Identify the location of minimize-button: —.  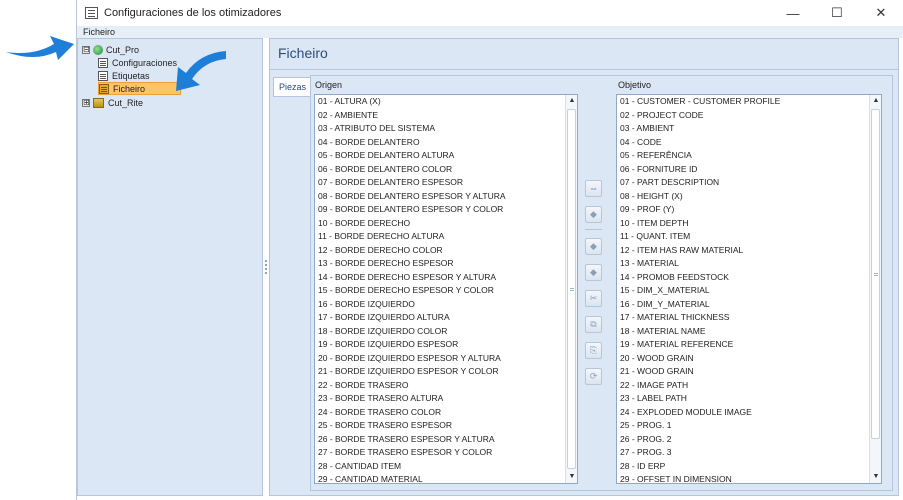
(793, 13).